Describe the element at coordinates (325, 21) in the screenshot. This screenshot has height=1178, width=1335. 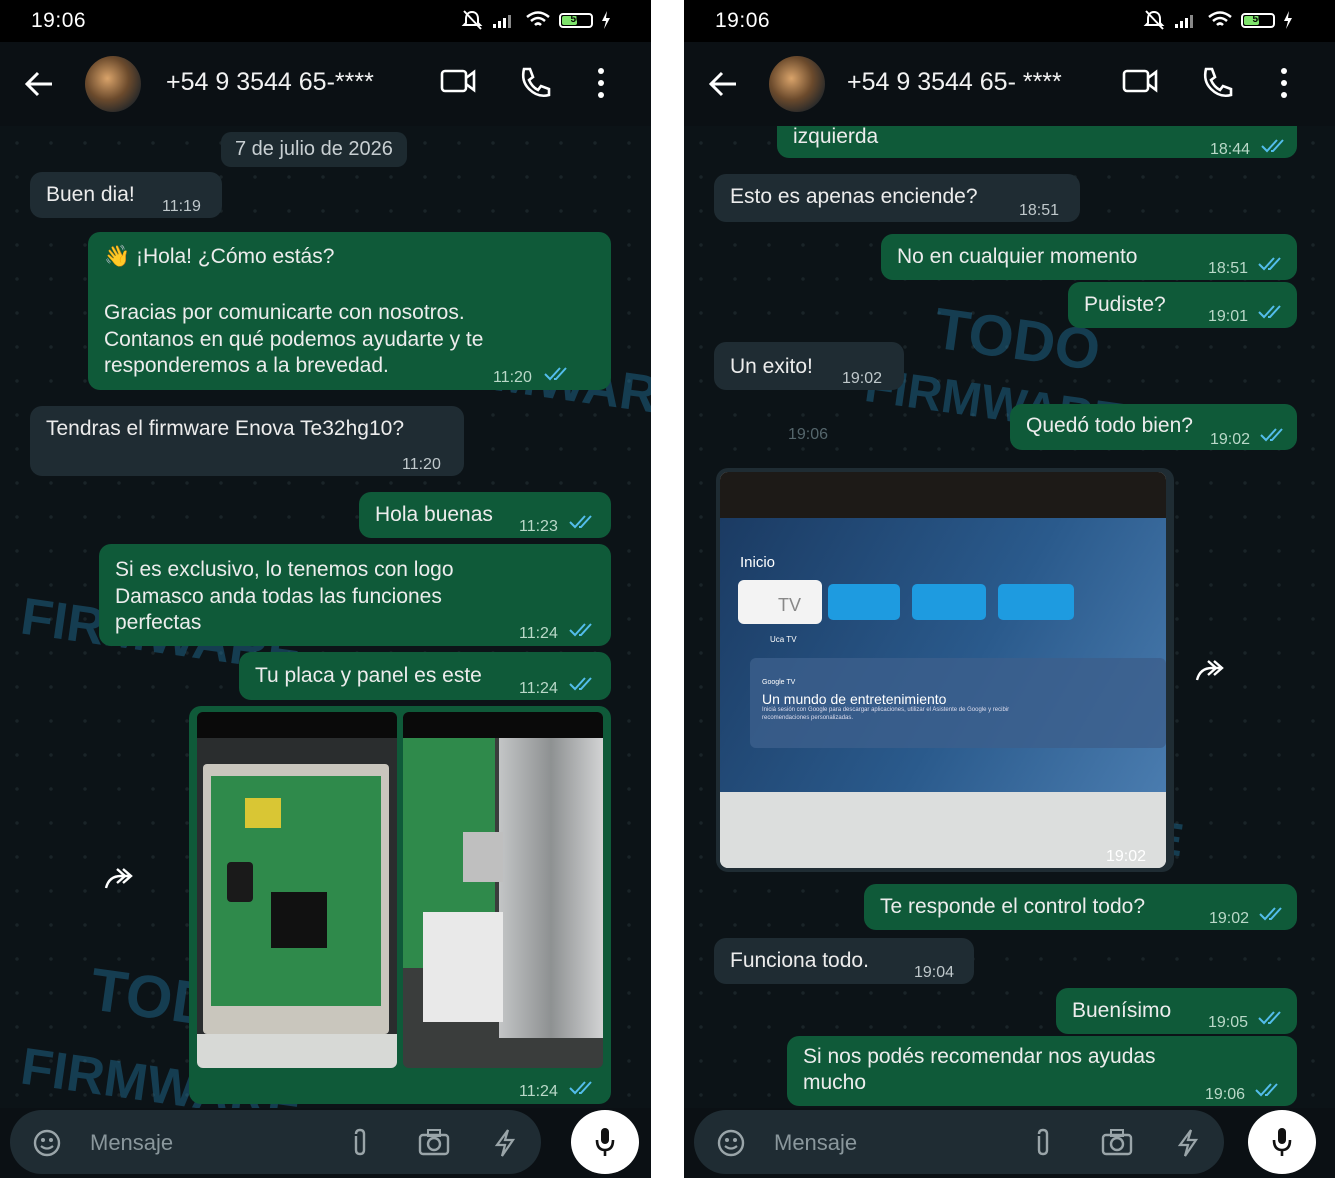
I see `status-bar: 19:06 50` at that location.